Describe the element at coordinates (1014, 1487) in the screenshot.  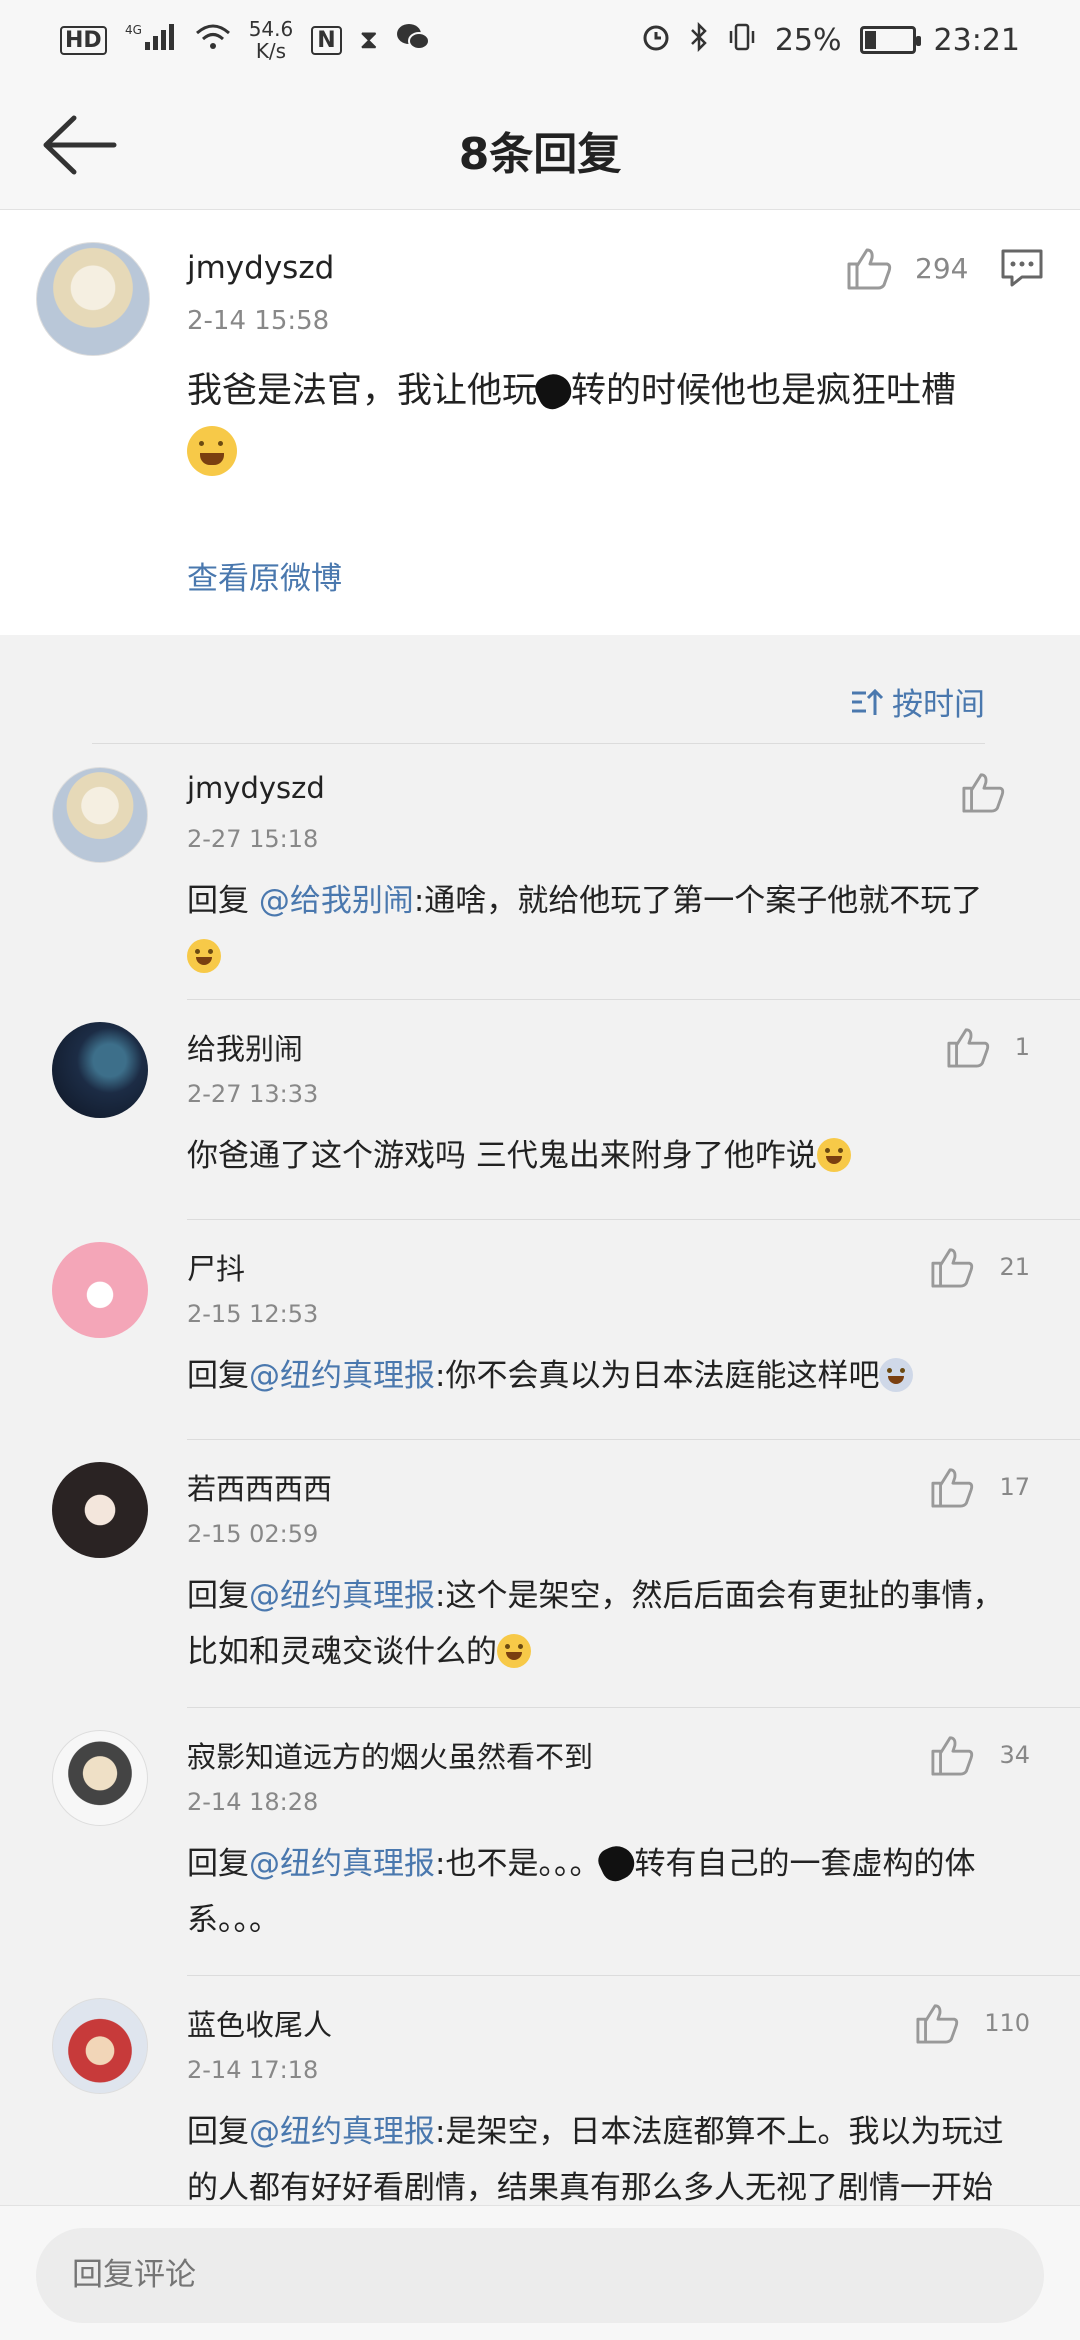
I see `like-count: 17` at that location.